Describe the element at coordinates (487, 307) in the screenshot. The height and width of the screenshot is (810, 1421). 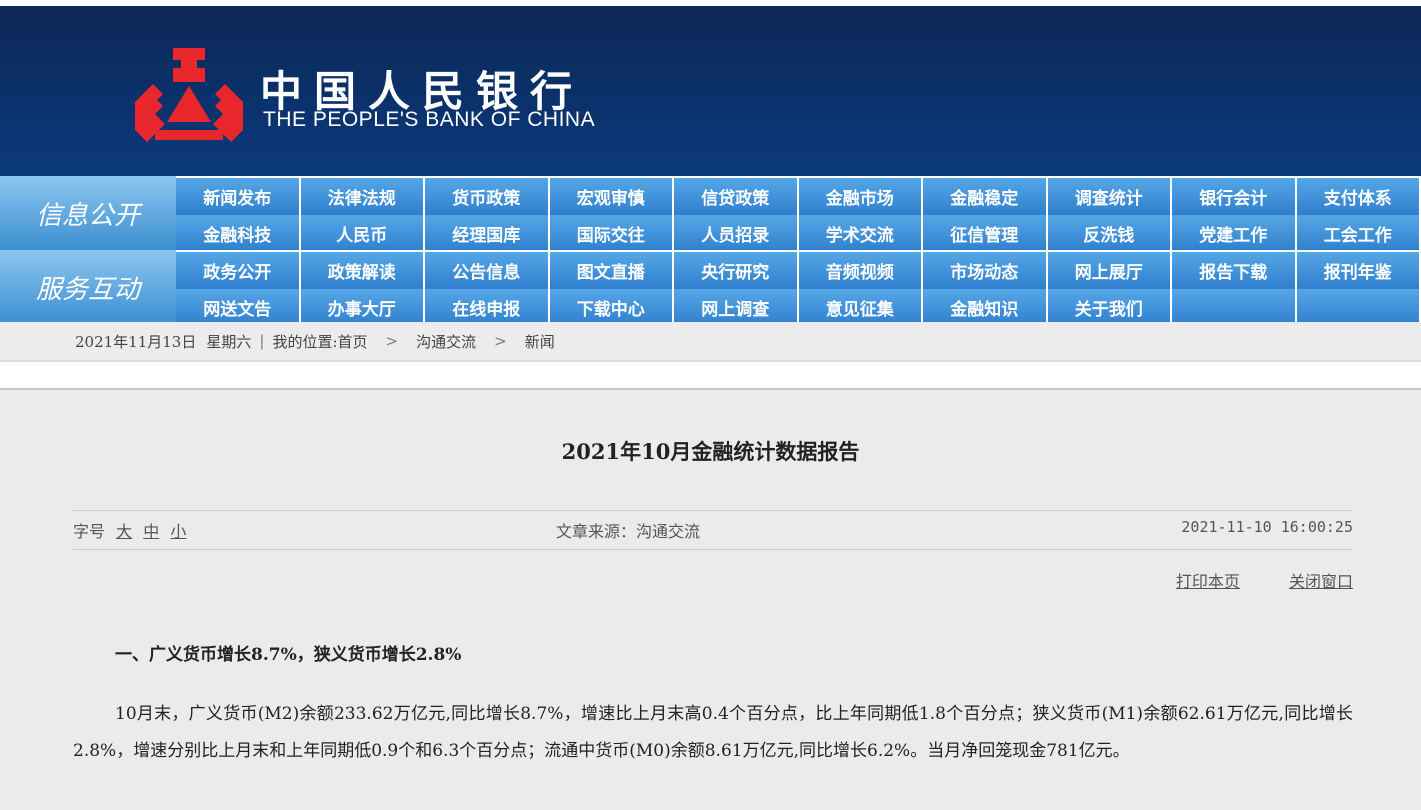
I see `nav-item: 在线申报` at that location.